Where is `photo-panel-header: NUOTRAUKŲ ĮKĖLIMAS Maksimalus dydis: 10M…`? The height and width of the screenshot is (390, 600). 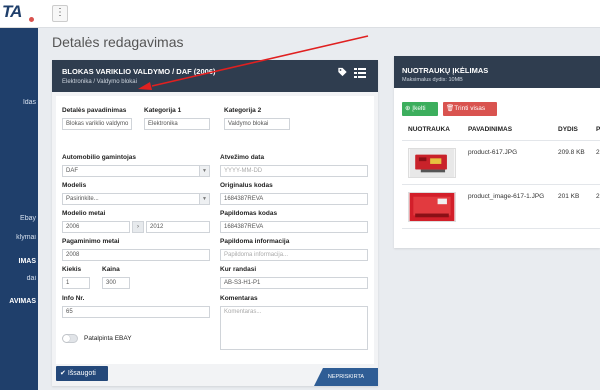
photo-panel-header: NUOTRAUKŲ ĮKĖLIMAS Maksimalus dydis: 10M… is located at coordinates (497, 72).